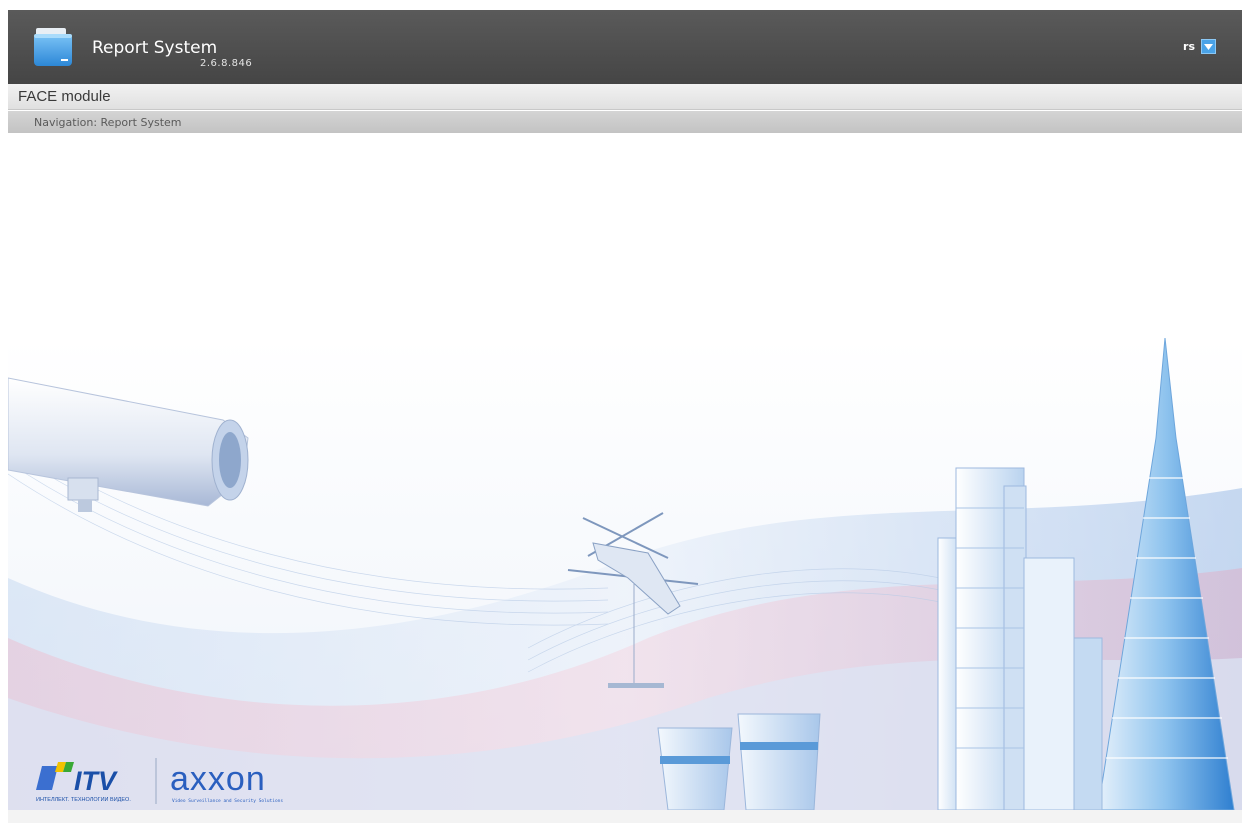  I want to click on bottom-strip, so click(625, 816).